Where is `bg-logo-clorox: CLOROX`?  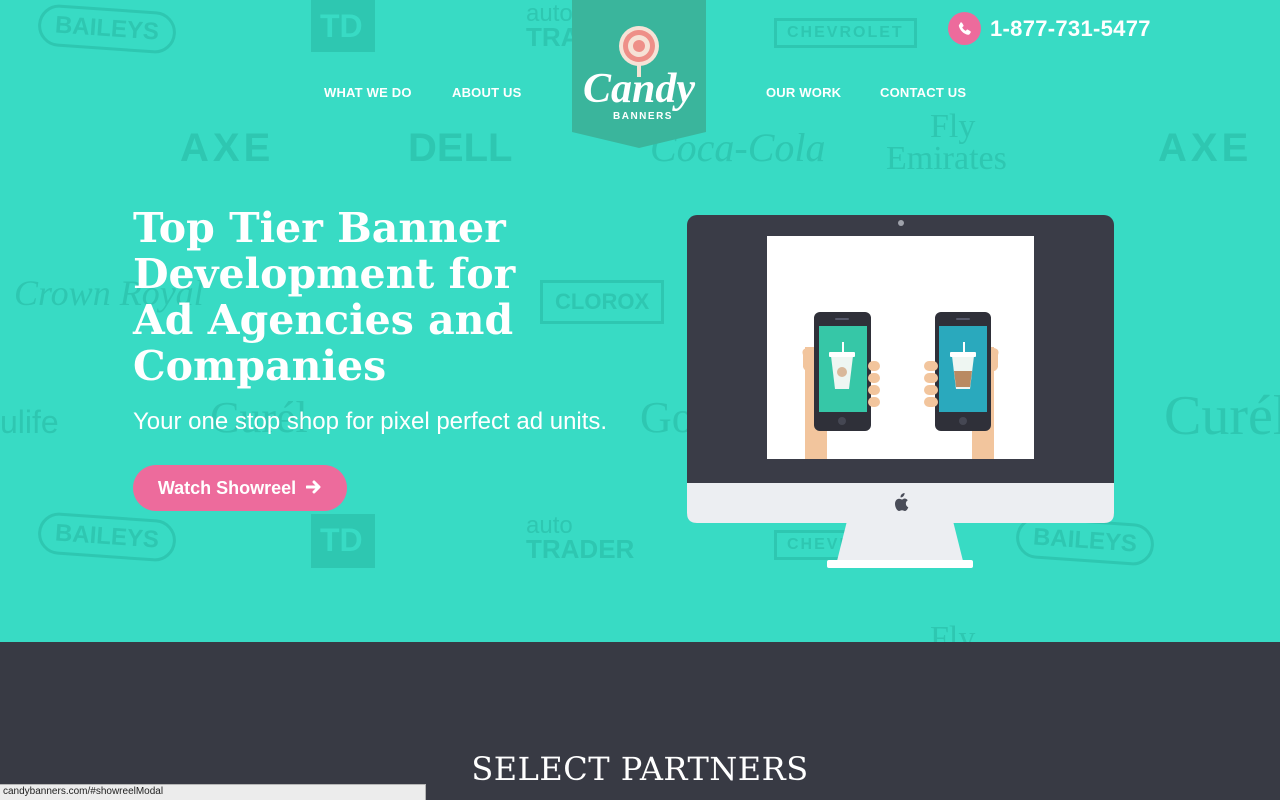 bg-logo-clorox: CLOROX is located at coordinates (602, 302).